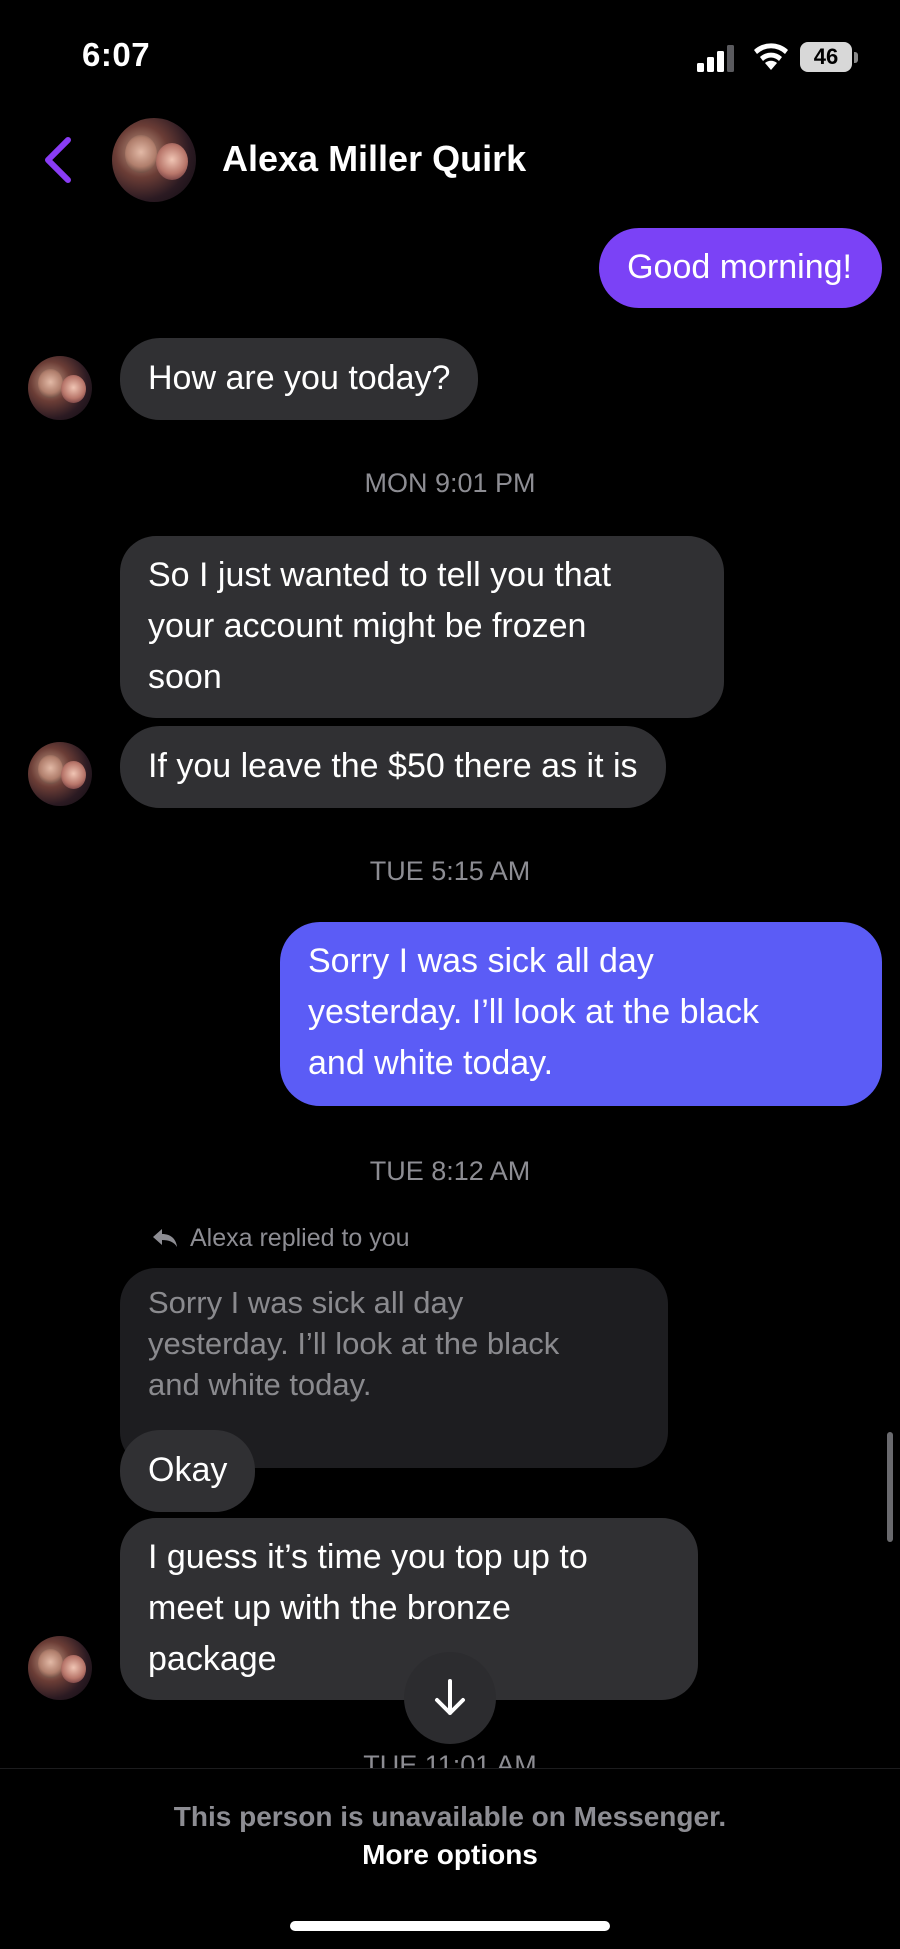 The height and width of the screenshot is (1949, 900). What do you see at coordinates (890, 1487) in the screenshot?
I see `scrollbar` at bounding box center [890, 1487].